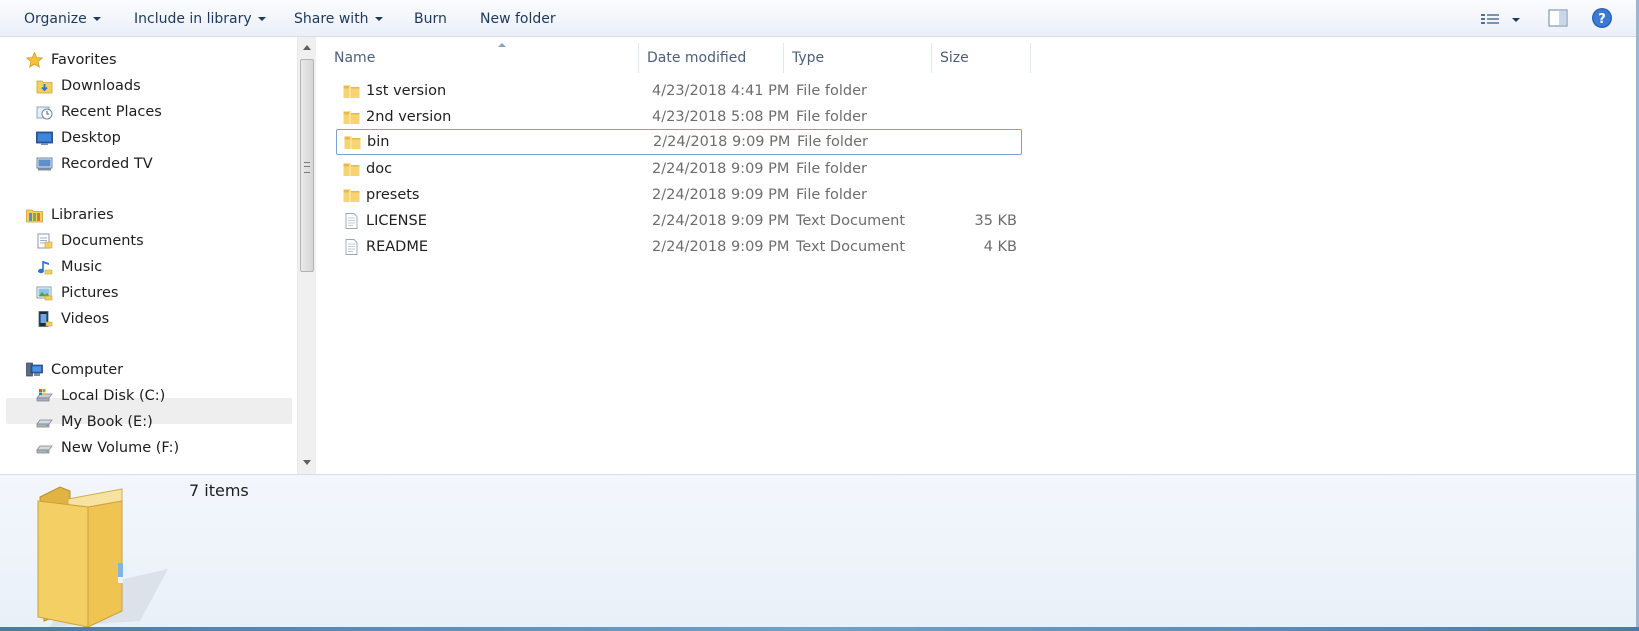  Describe the element at coordinates (45, 268) in the screenshot. I see `music-library-icon` at that location.